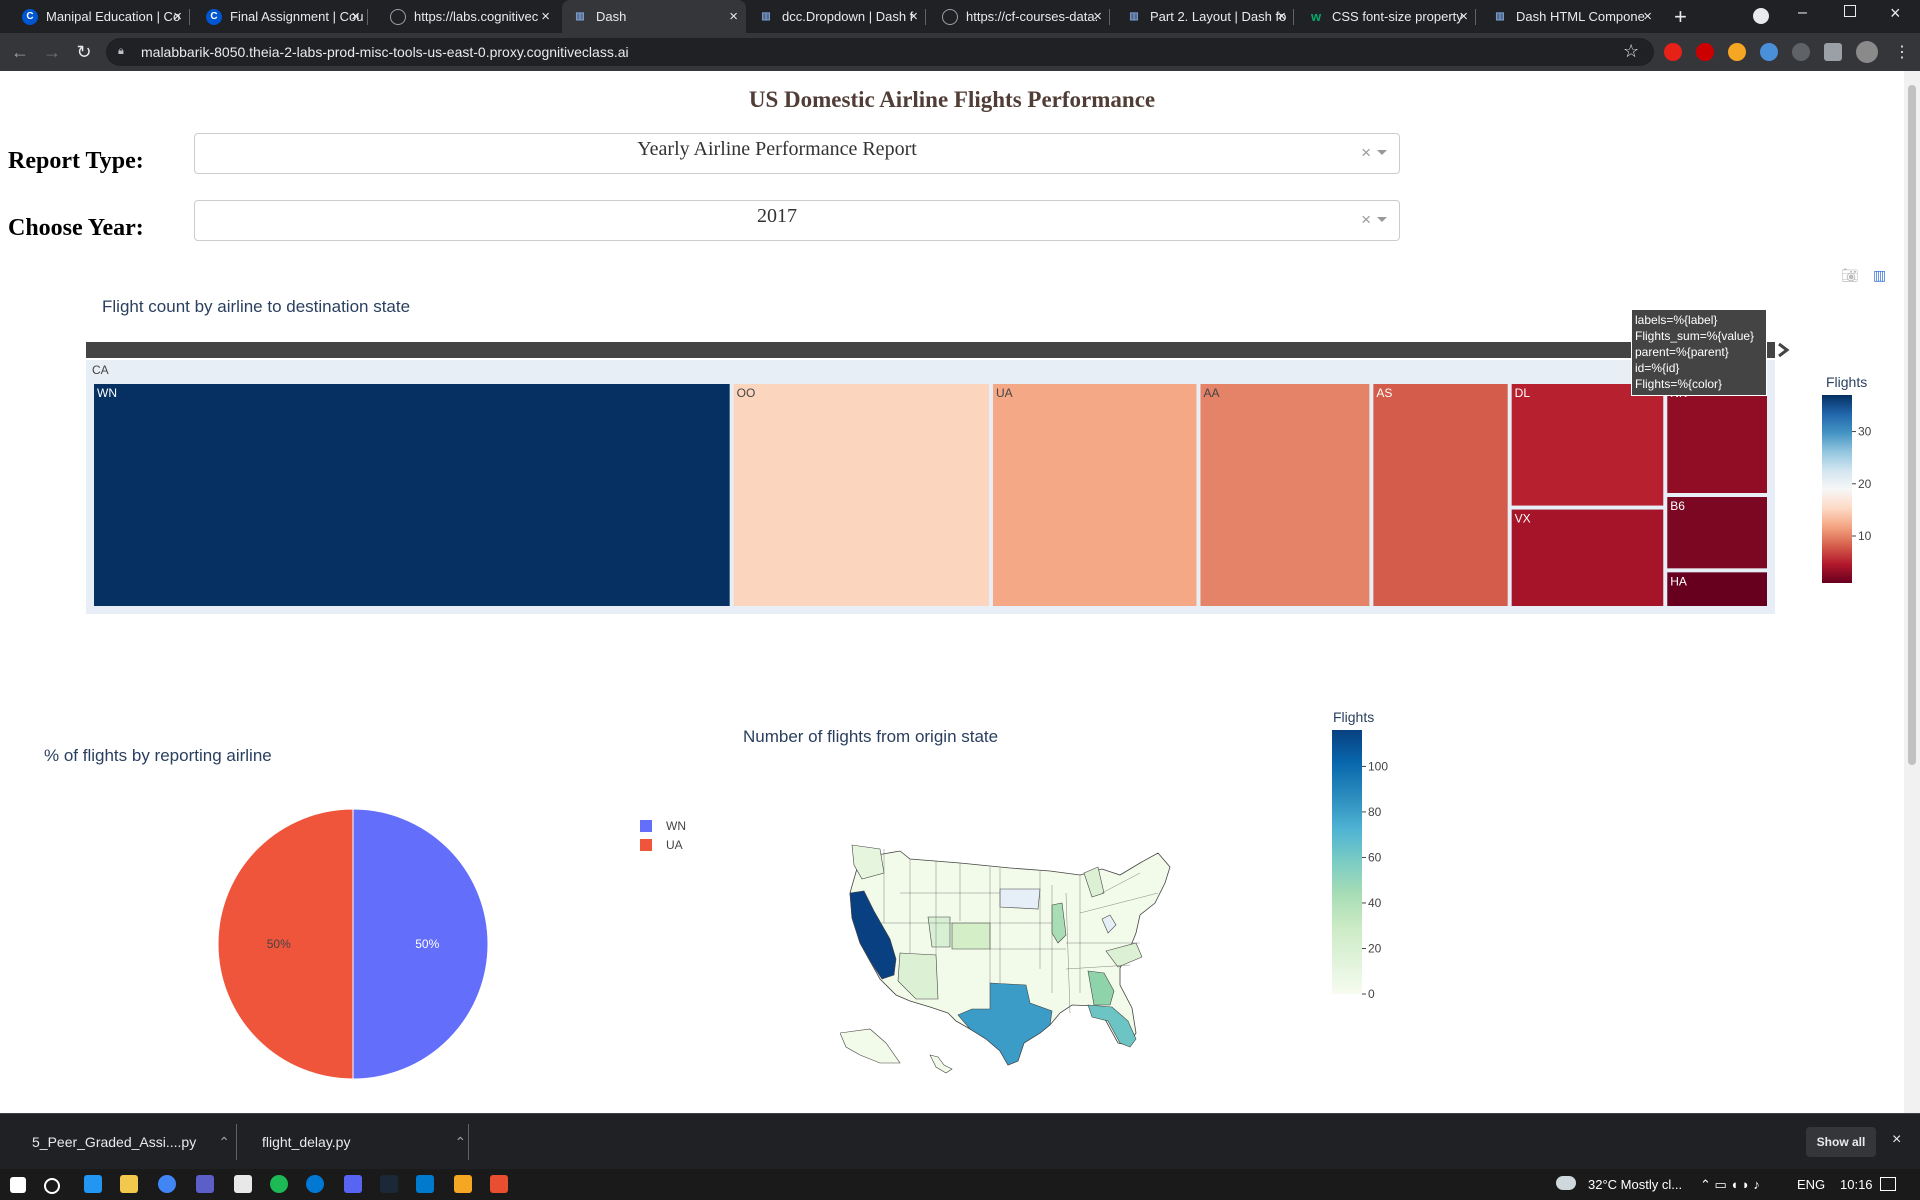  Describe the element at coordinates (654, 16) in the screenshot. I see `tab-dash: ▥ Dash ×` at that location.